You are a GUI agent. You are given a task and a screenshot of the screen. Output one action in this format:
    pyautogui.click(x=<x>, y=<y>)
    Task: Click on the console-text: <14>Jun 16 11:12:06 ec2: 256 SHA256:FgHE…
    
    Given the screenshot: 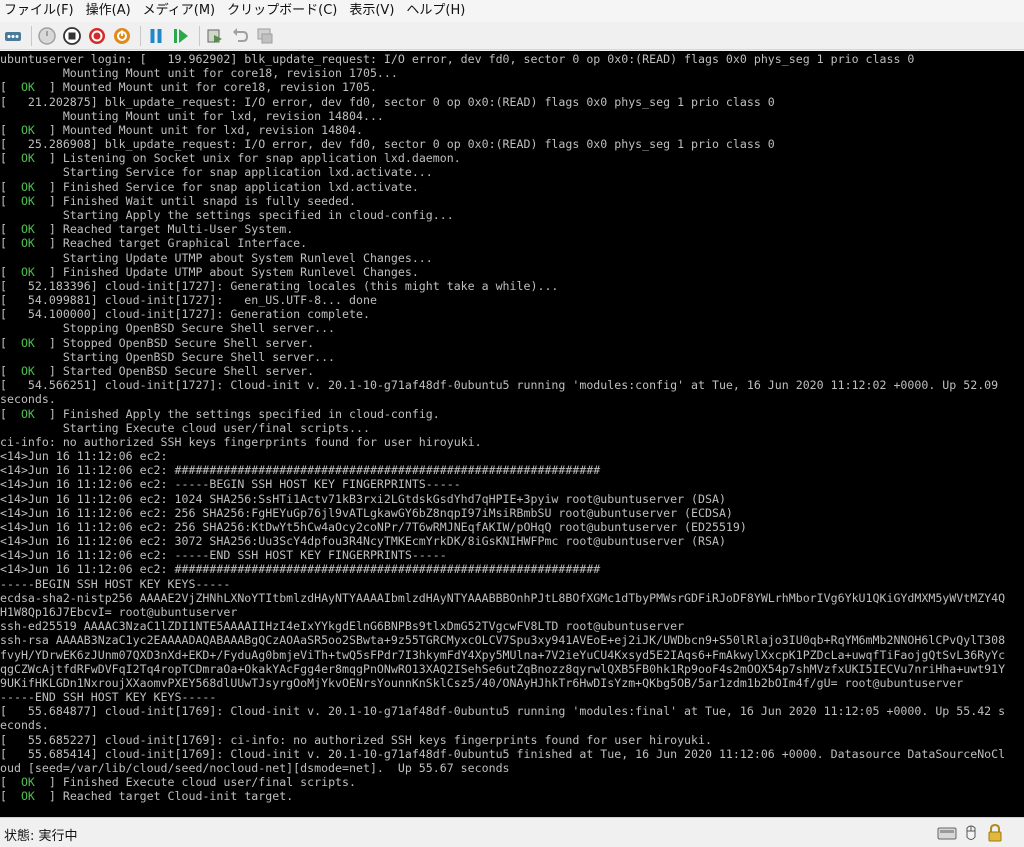 What is the action you would take?
    pyautogui.click(x=366, y=512)
    